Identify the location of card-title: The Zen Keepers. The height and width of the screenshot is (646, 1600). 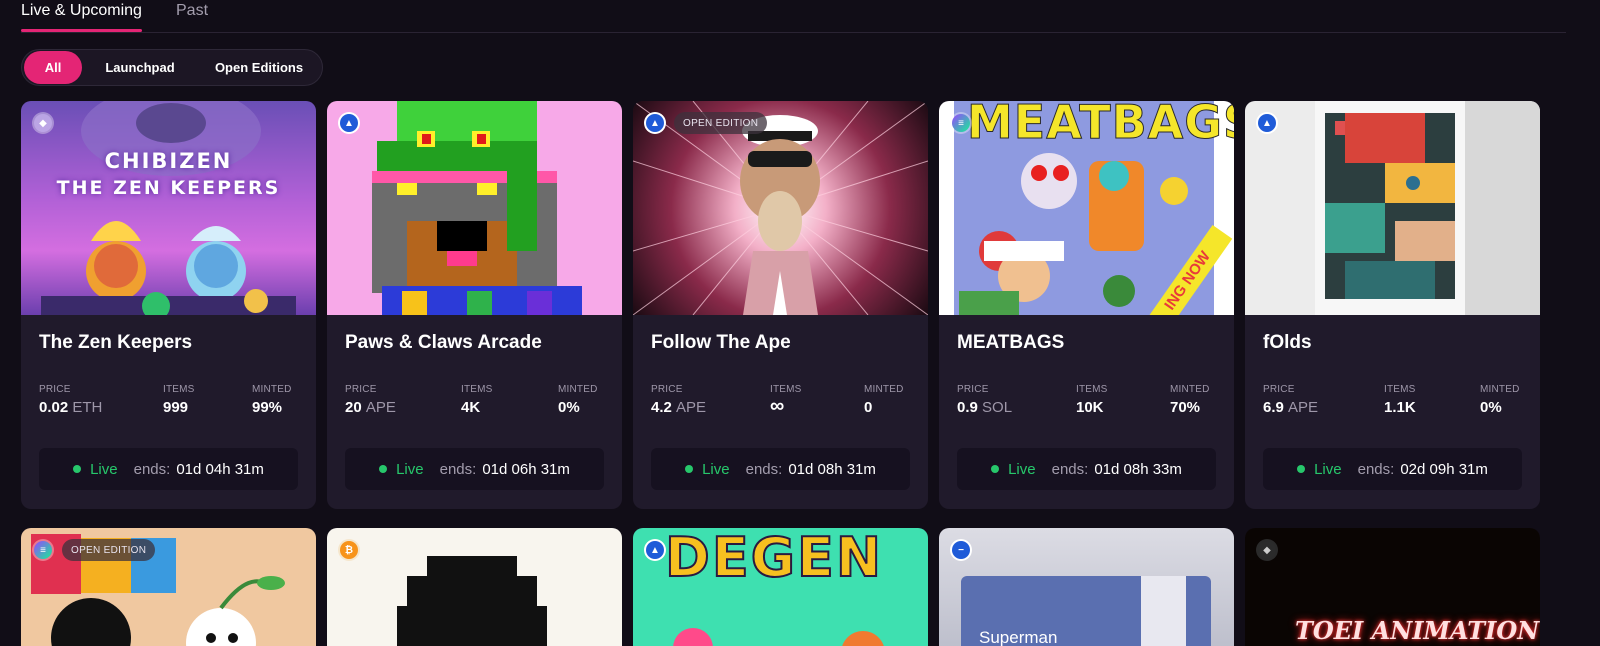
(116, 342).